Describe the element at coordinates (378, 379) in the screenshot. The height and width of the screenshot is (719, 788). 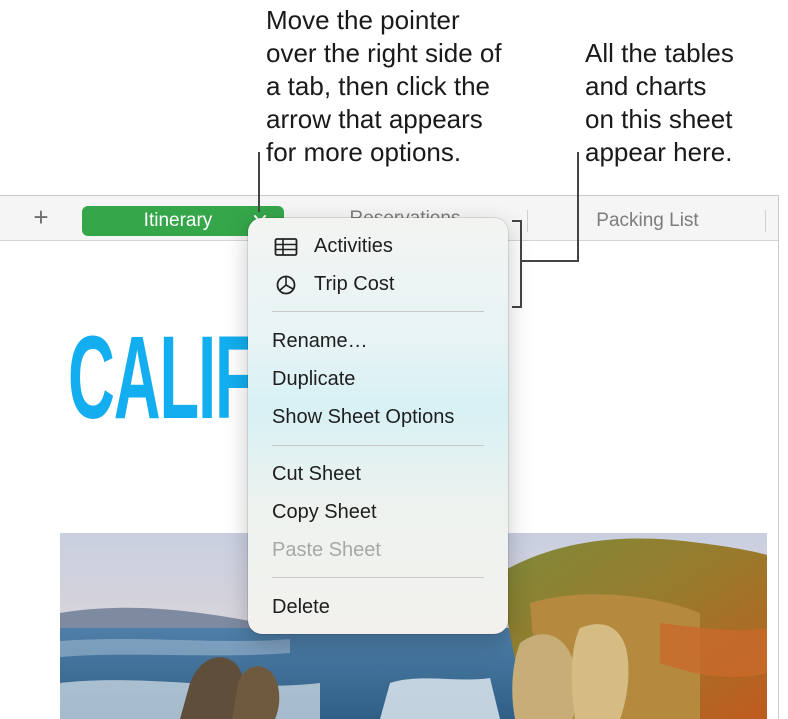
I see `menu-item-duplicate: Duplicate` at that location.